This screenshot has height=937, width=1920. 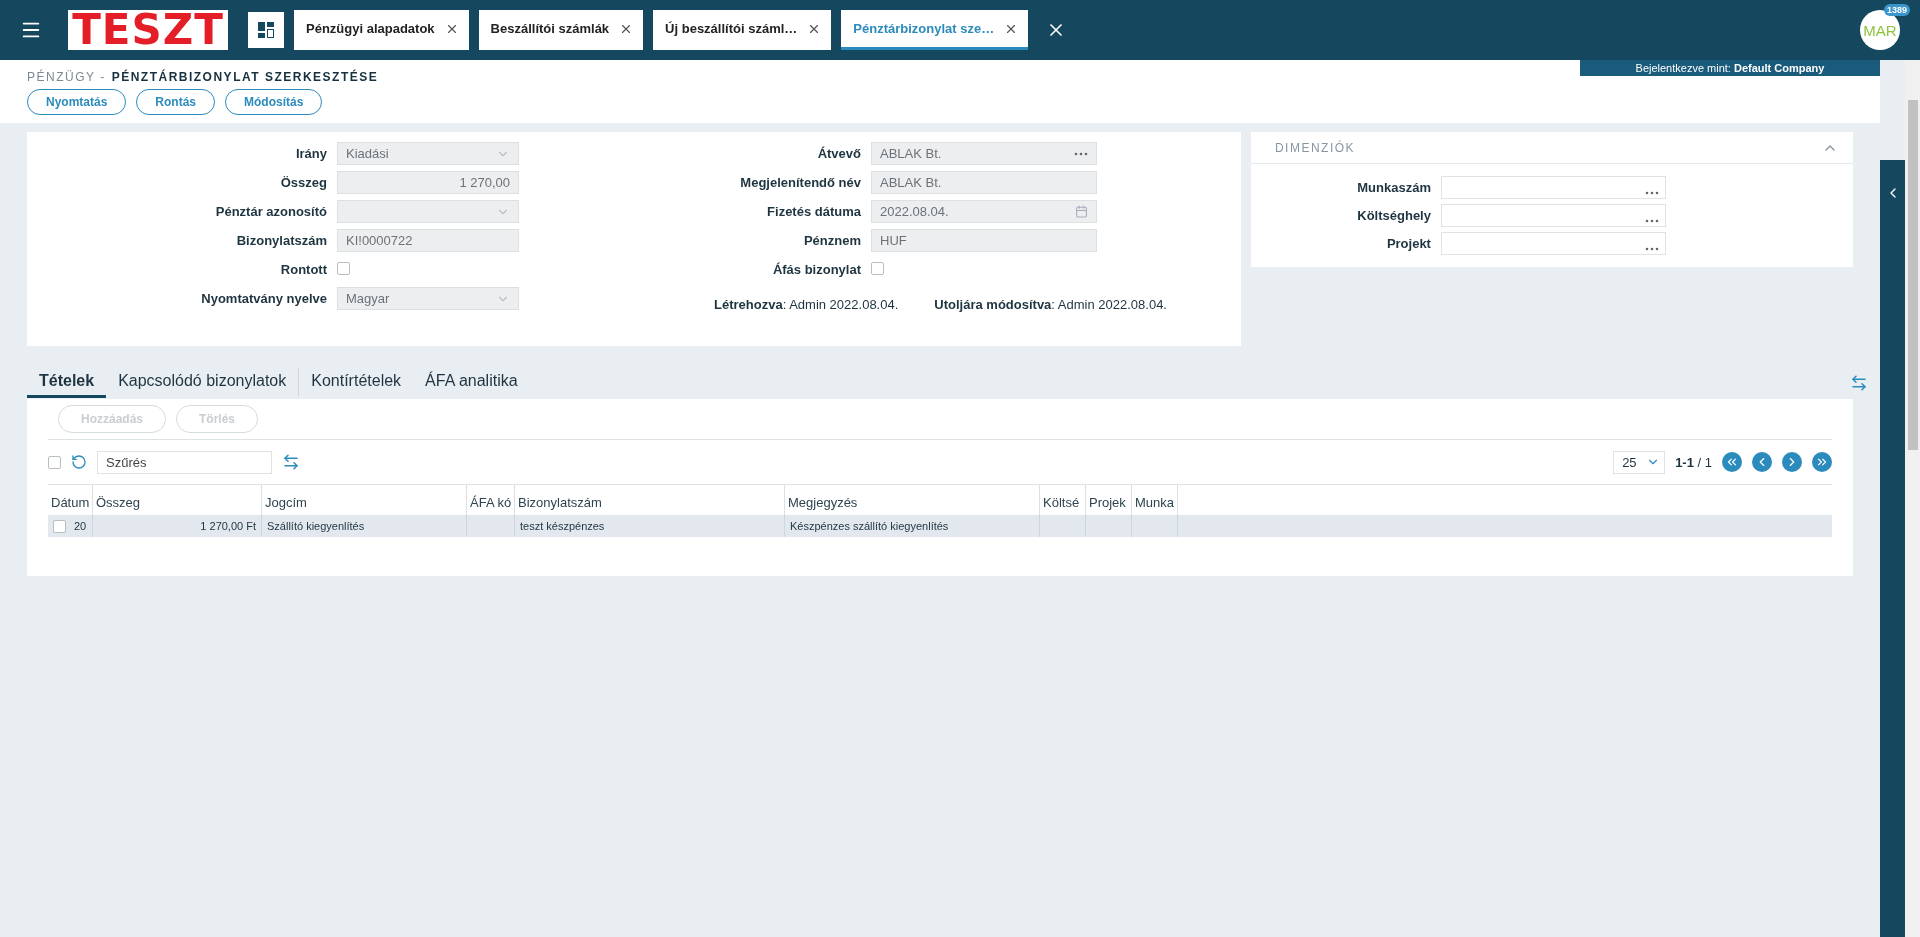 What do you see at coordinates (1050, 304) in the screenshot?
I see `modified-info: Utoljára módosítva: Admin 2022.08.04.` at bounding box center [1050, 304].